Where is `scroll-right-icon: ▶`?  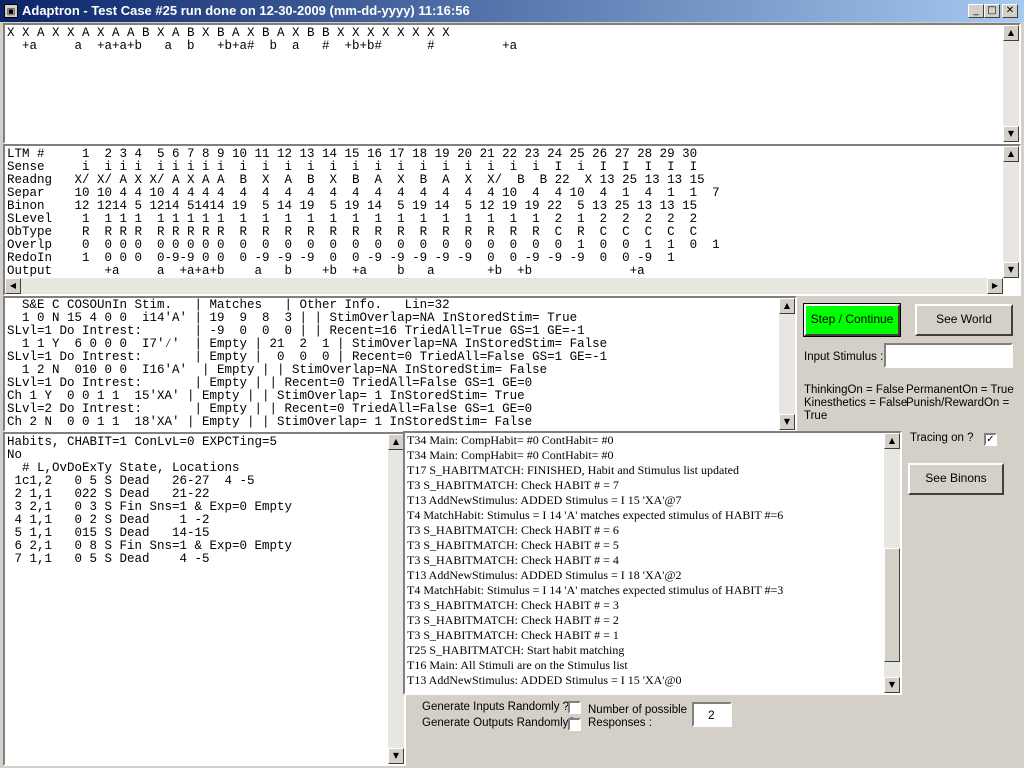 scroll-right-icon: ▶ is located at coordinates (995, 286).